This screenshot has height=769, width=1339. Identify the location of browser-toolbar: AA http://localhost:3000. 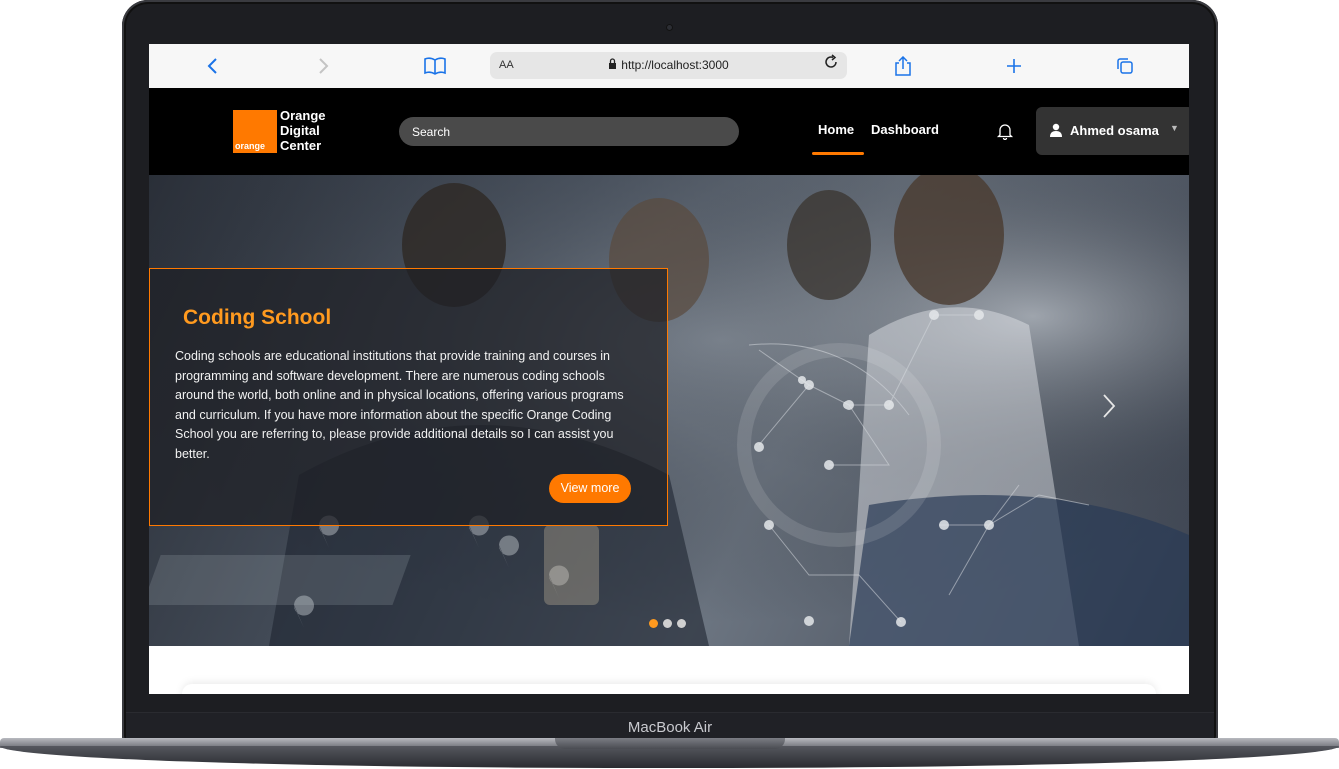
(669, 66).